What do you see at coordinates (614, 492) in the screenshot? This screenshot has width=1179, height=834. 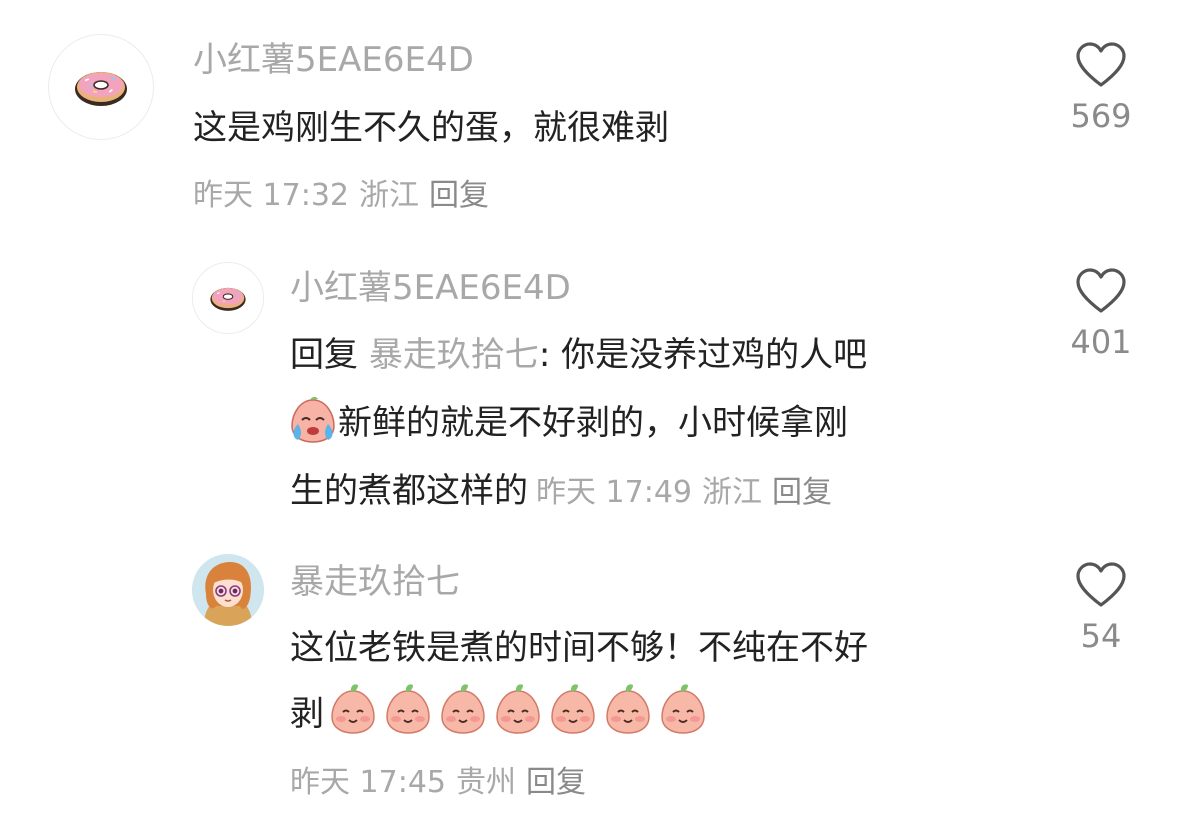 I see `comment-time: 昨天 17:49` at bounding box center [614, 492].